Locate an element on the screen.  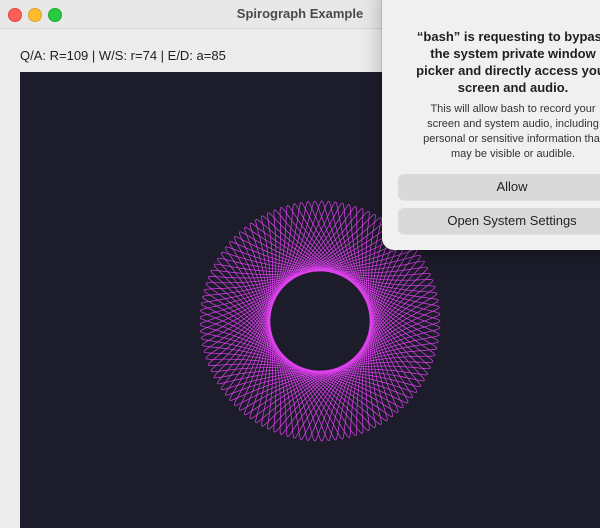
parameter-status: Q/A: R=109 | W/S: r=74 | E/D: a=85 is located at coordinates (123, 55).